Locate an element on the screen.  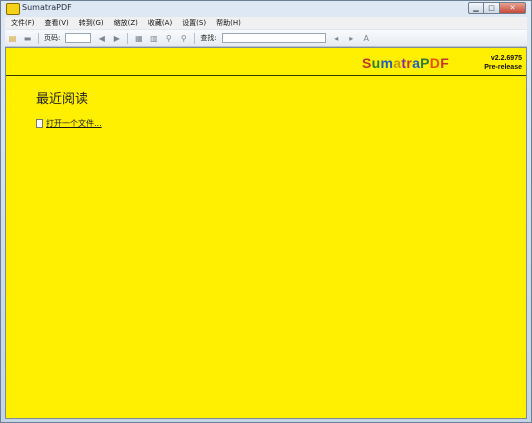
fit-width-icon: ▥ is located at coordinates (153, 38).